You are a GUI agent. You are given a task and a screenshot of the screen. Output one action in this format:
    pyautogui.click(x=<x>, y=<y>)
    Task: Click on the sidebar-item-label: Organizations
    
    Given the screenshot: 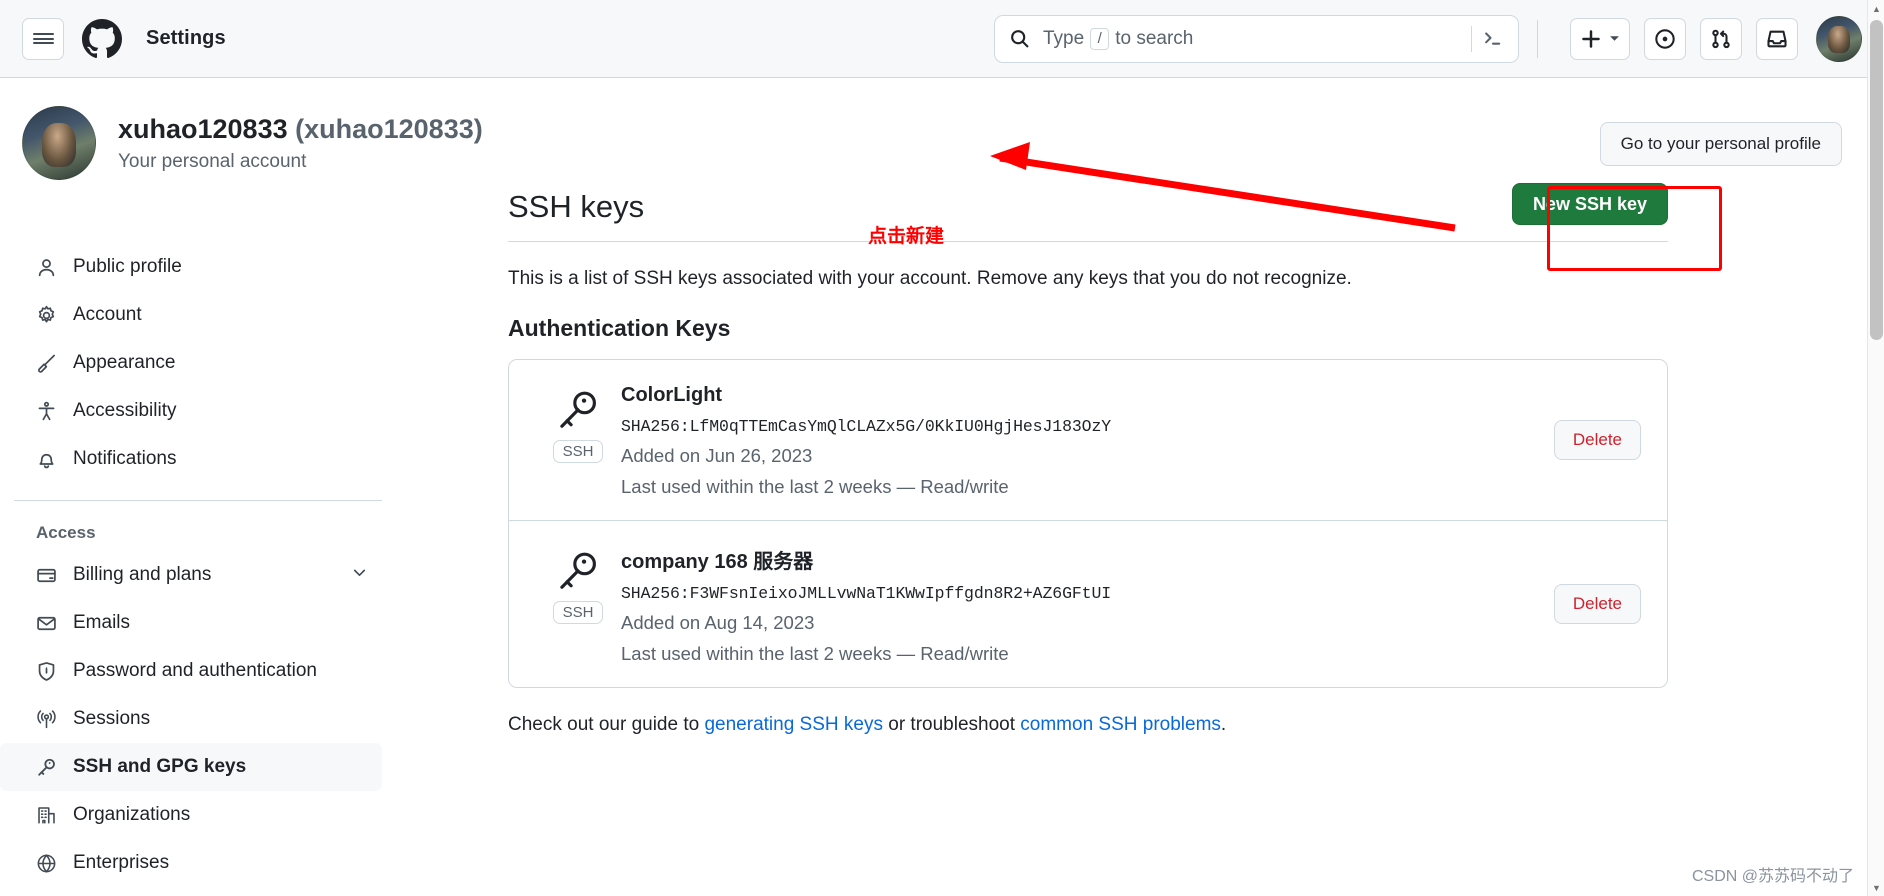 What is the action you would take?
    pyautogui.click(x=132, y=814)
    